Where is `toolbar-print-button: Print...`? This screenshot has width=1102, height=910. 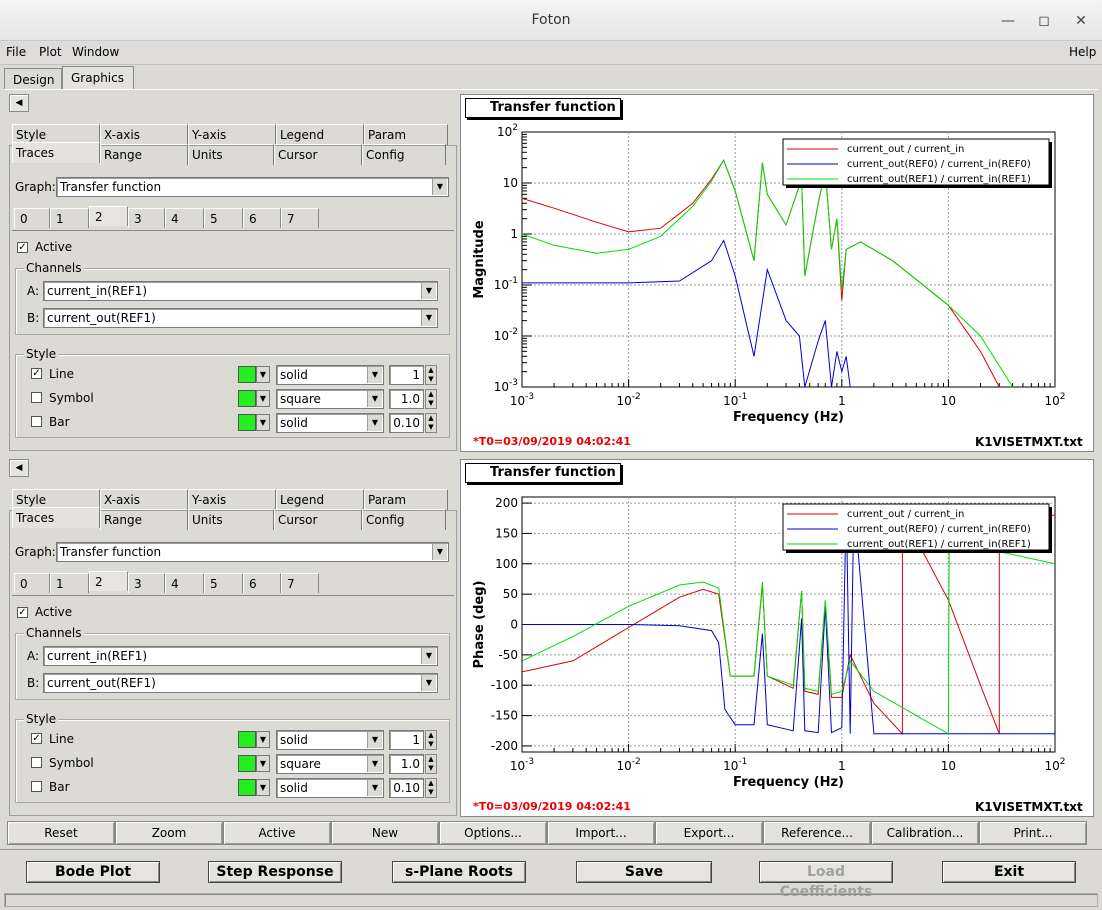 toolbar-print-button: Print... is located at coordinates (1033, 833).